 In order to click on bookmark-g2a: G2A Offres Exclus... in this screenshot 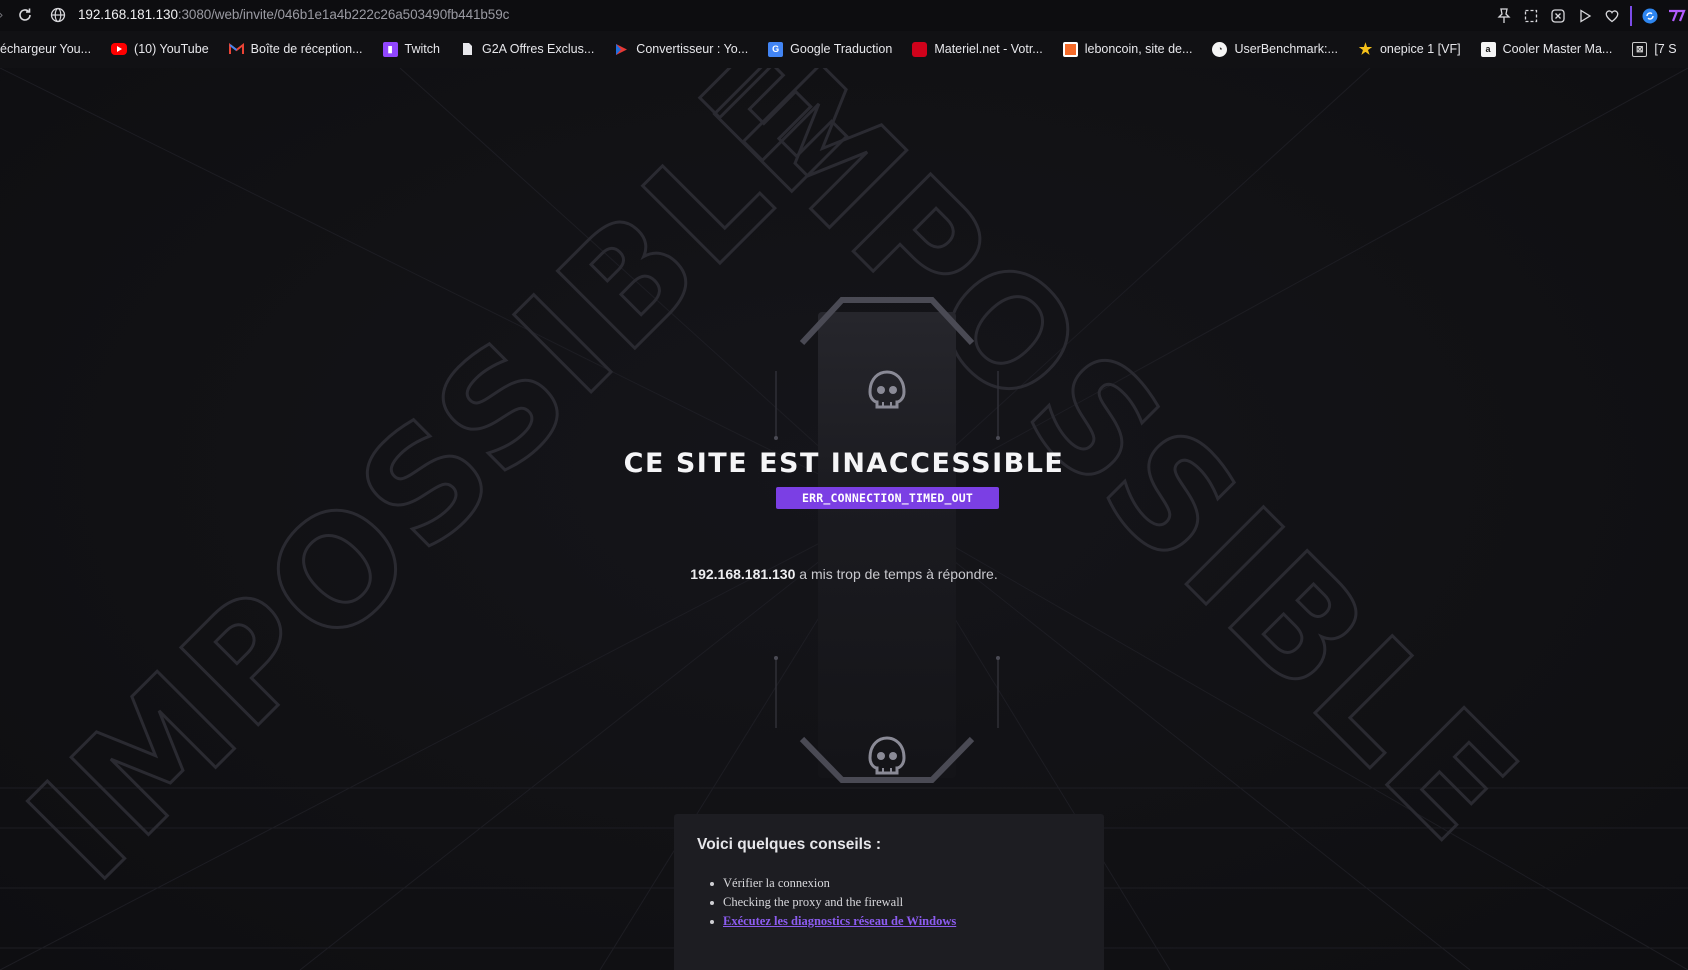, I will do `click(527, 49)`.